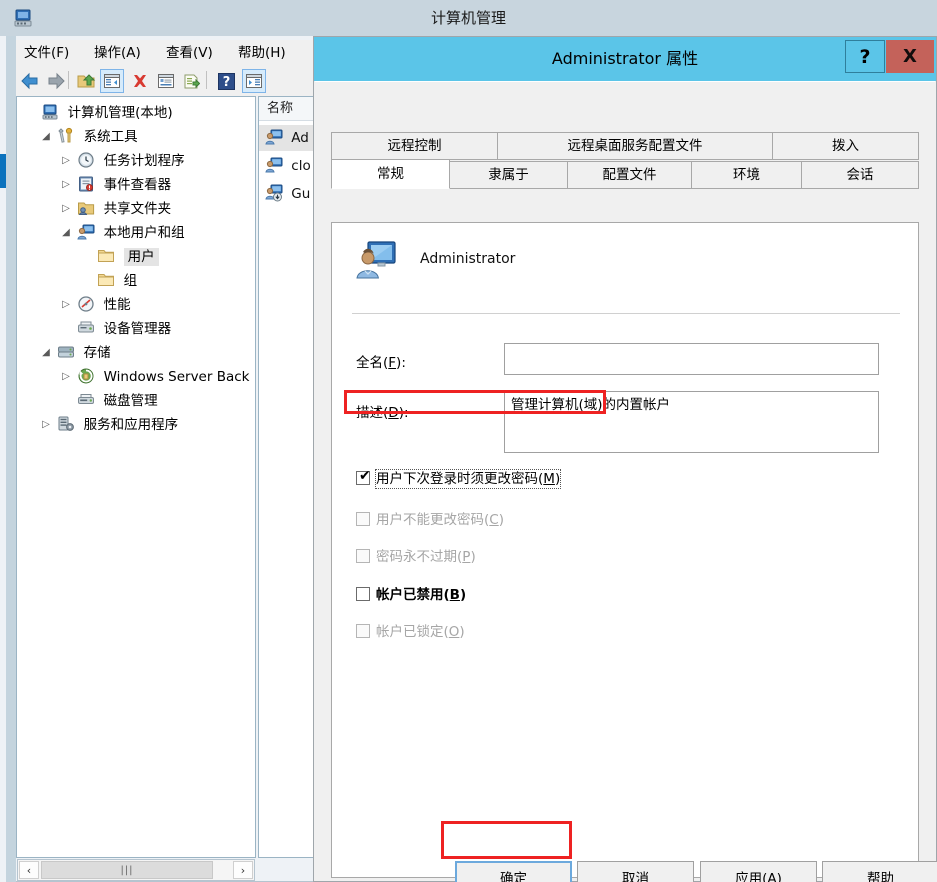 The image size is (937, 882). Describe the element at coordinates (108, 281) in the screenshot. I see `tree-node-groups: 组` at that location.